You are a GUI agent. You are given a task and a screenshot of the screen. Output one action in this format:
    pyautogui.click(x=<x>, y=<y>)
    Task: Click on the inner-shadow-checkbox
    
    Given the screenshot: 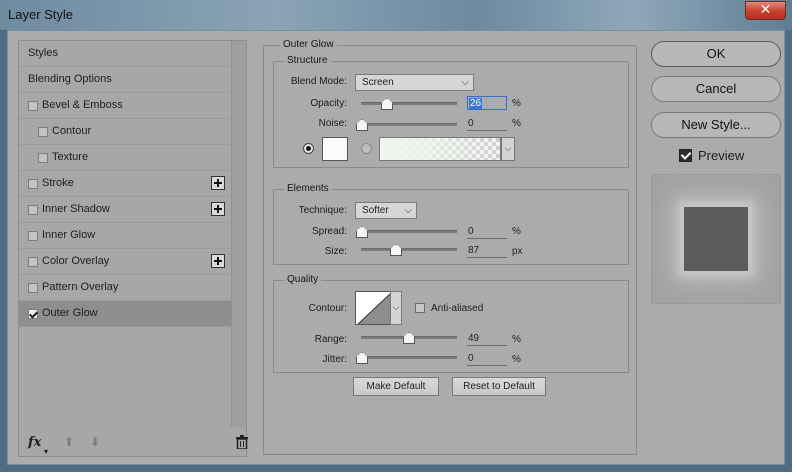 What is the action you would take?
    pyautogui.click(x=33, y=210)
    